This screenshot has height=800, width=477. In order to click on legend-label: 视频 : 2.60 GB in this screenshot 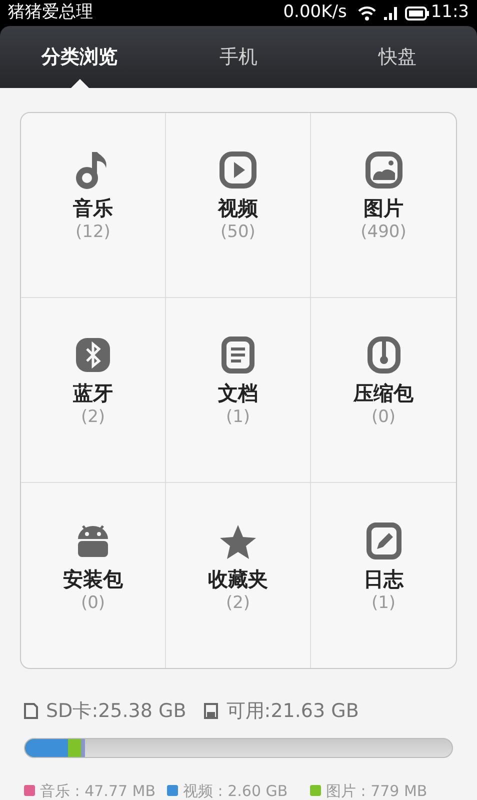, I will do `click(235, 790)`.